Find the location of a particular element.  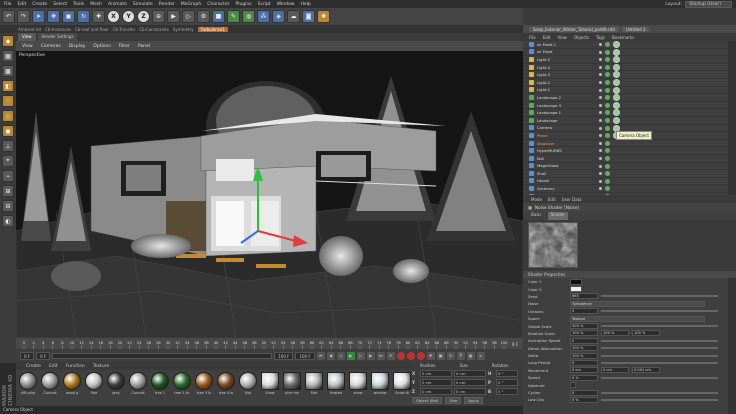

next-key-icon: ▶ is located at coordinates (370, 355).